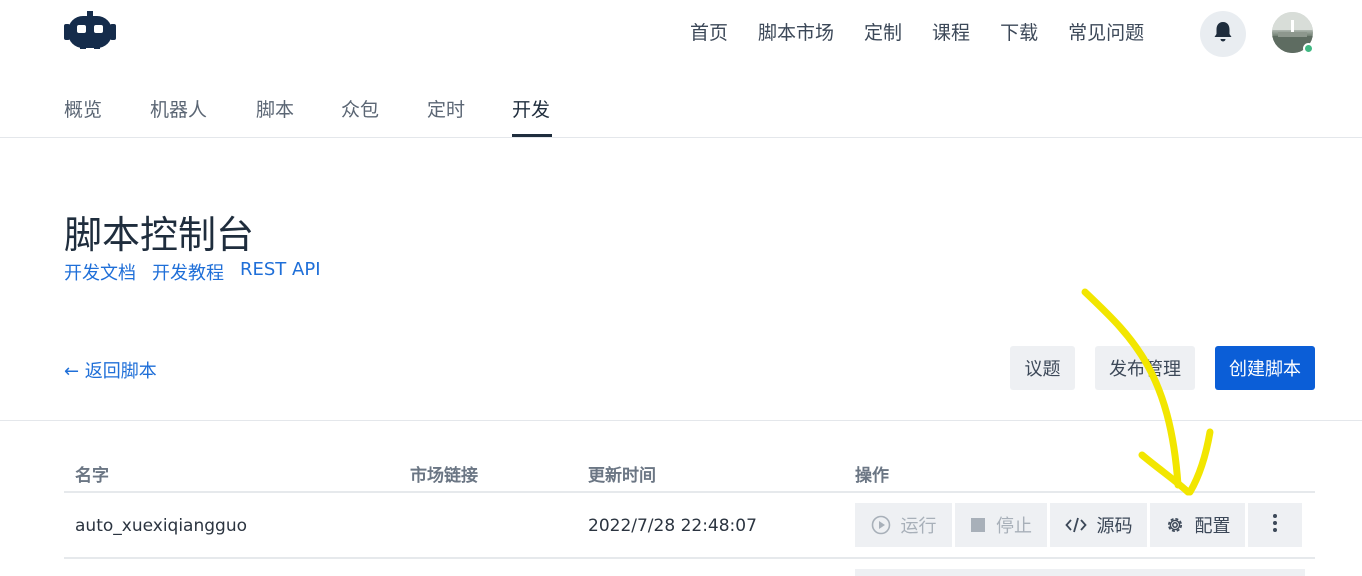 This screenshot has height=576, width=1362. I want to click on stop-label: 停止, so click(1014, 526).